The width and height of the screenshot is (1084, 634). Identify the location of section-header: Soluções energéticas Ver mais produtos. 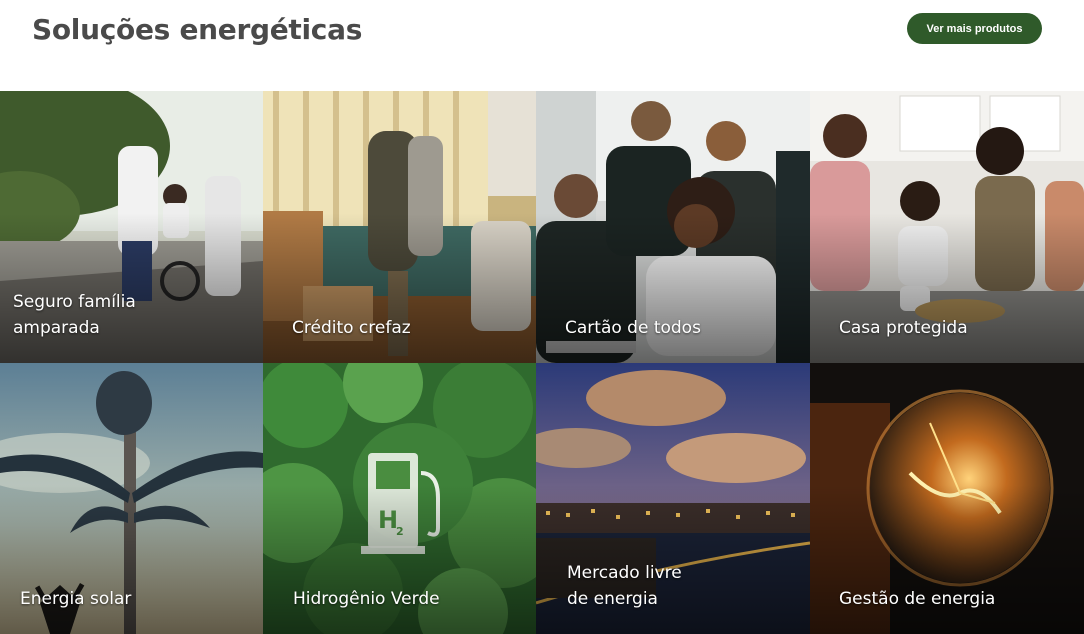
(542, 45).